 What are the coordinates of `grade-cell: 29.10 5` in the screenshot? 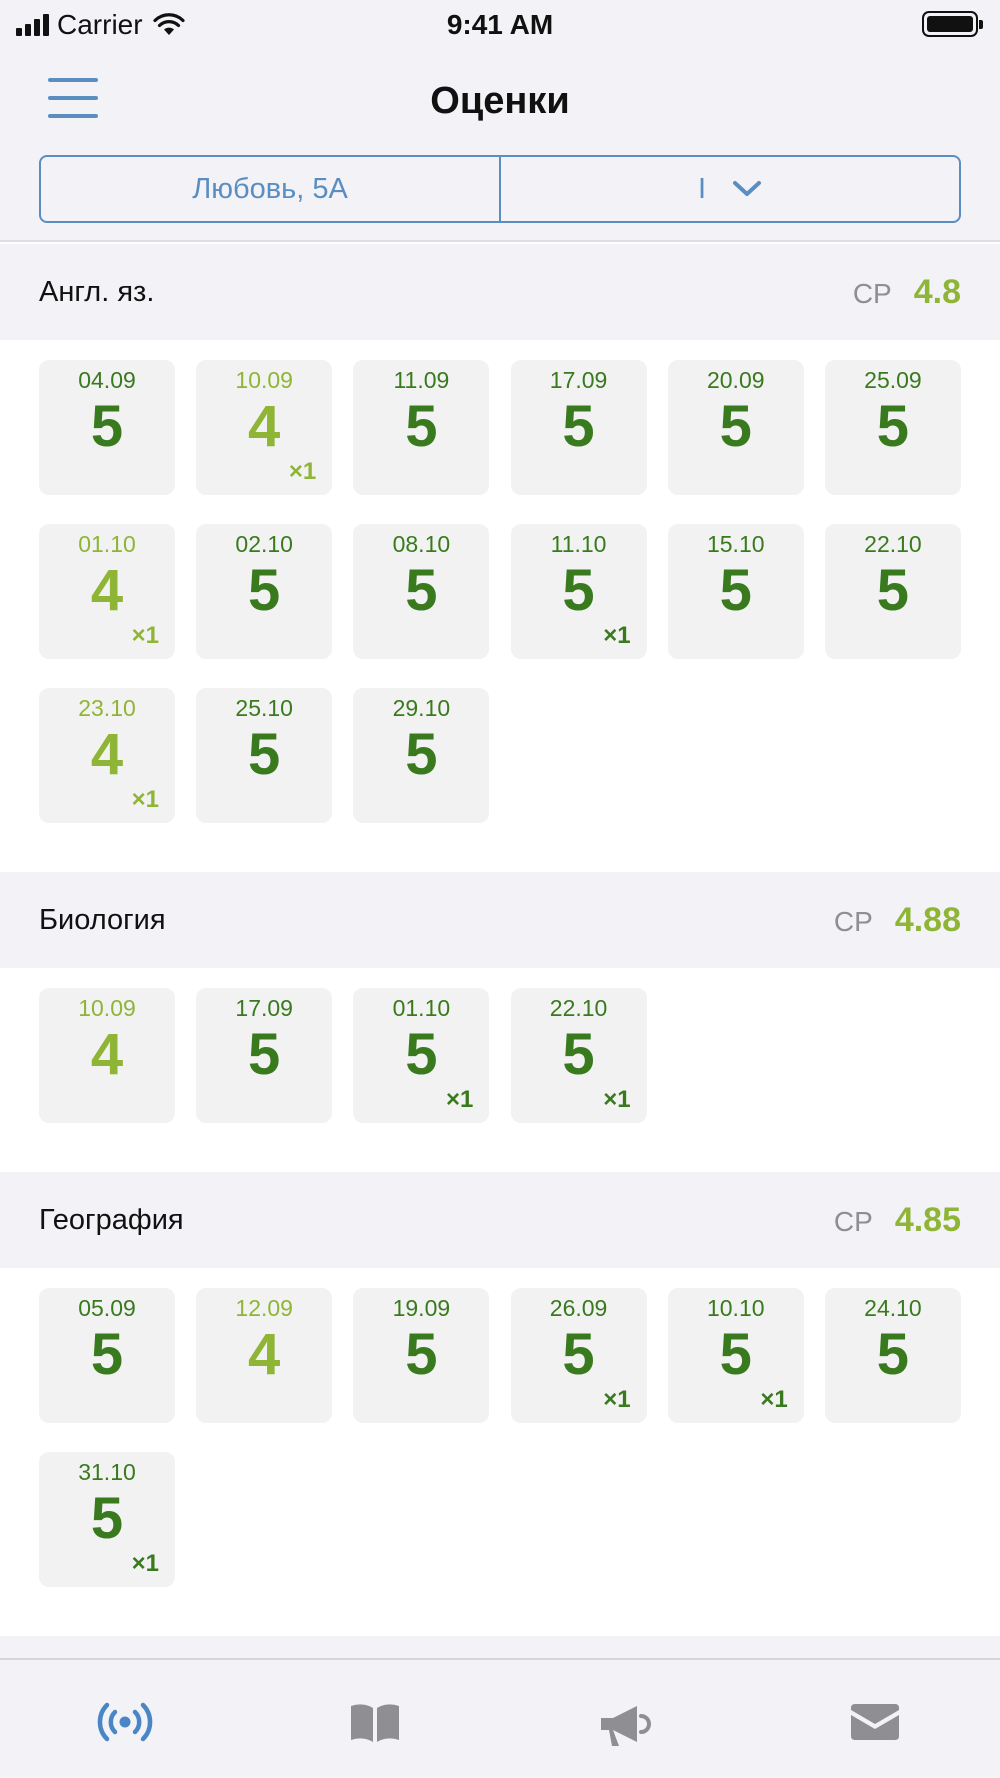 It's located at (421, 755).